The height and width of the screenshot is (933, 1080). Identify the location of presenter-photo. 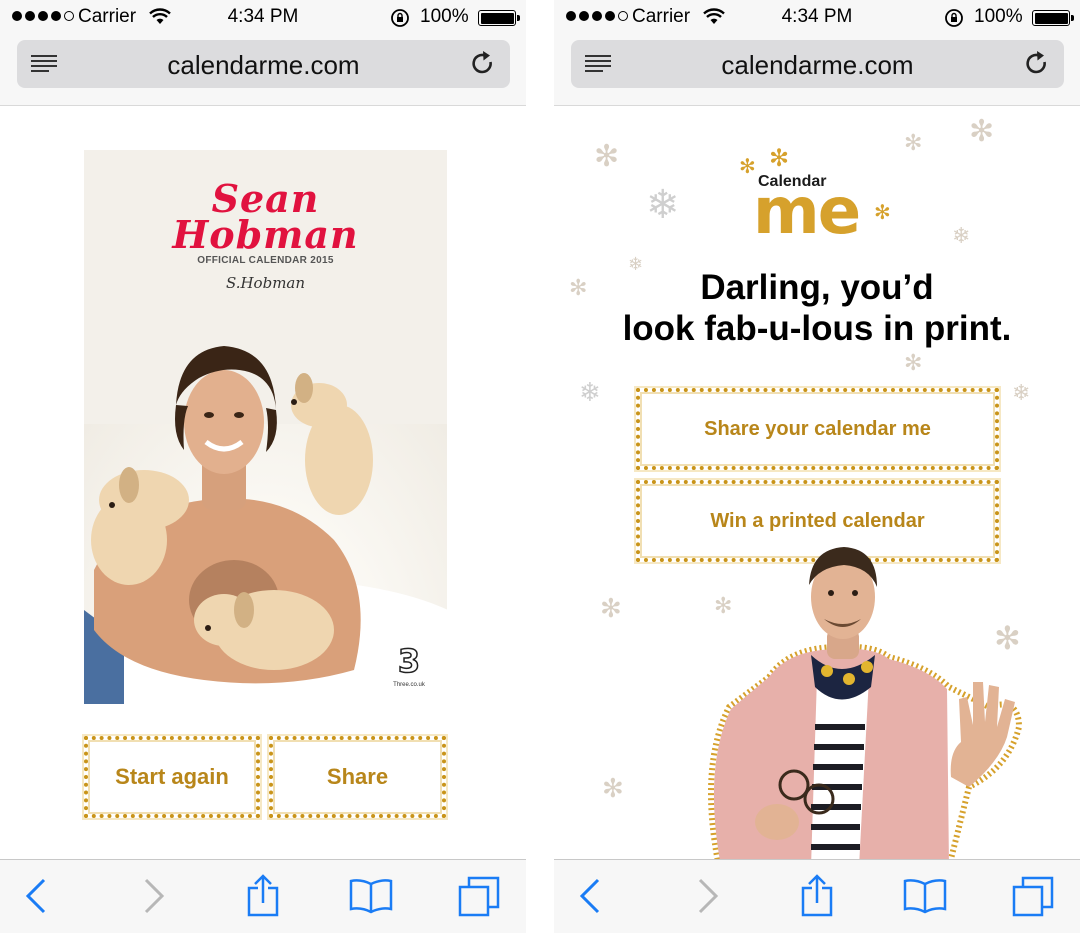
(865, 703).